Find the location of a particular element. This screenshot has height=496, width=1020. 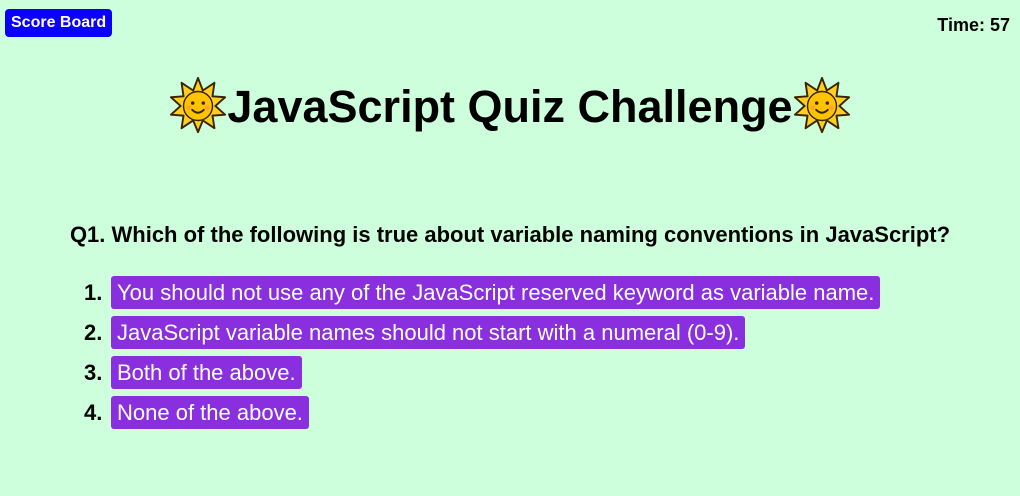

page-title: JavaScript Quiz Challenge is located at coordinates (510, 105).